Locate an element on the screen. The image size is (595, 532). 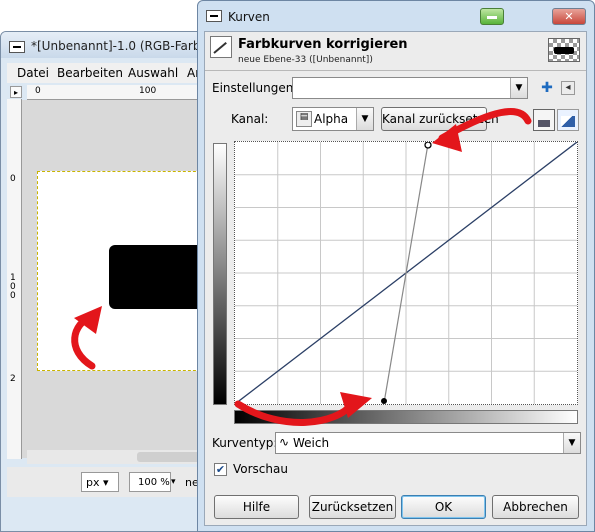
annotation-arrow-bottom-point is located at coordinates (295, 413).